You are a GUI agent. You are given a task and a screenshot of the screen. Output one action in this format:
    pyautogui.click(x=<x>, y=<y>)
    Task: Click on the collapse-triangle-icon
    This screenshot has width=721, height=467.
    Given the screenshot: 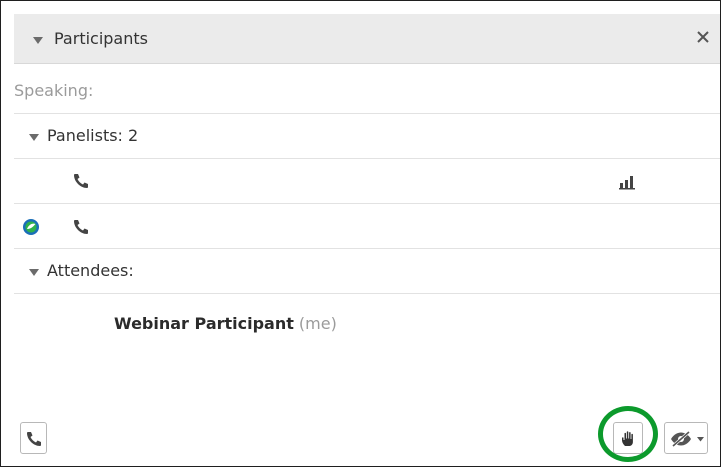 What is the action you would take?
    pyautogui.click(x=38, y=40)
    